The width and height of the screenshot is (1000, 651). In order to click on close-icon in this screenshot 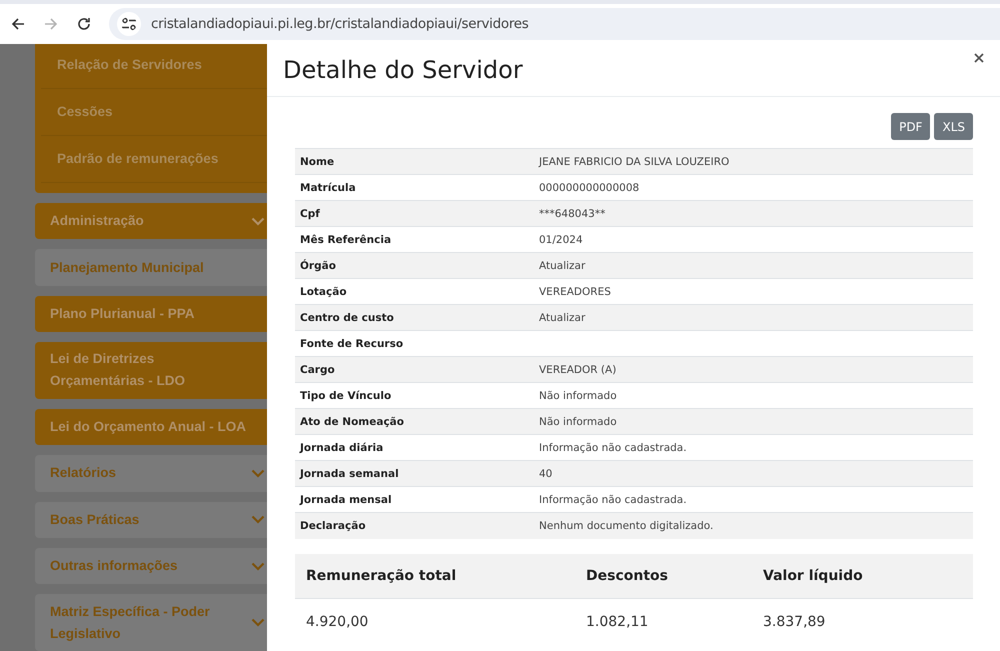, I will do `click(979, 58)`.